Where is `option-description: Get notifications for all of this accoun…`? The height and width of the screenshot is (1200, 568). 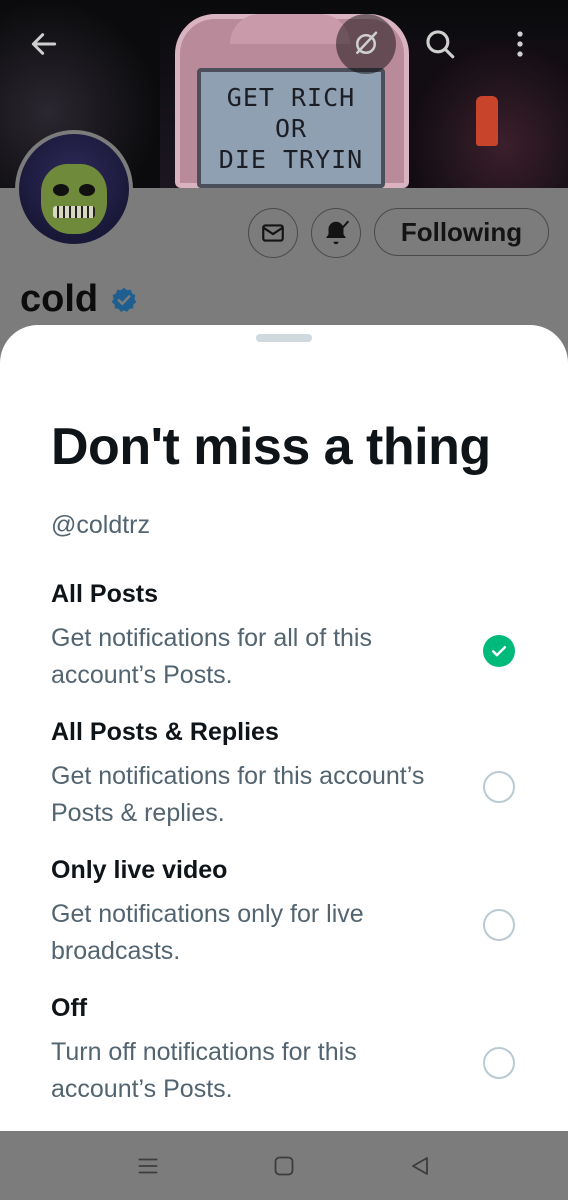
option-description: Get notifications for all of this accoun… is located at coordinates (211, 656).